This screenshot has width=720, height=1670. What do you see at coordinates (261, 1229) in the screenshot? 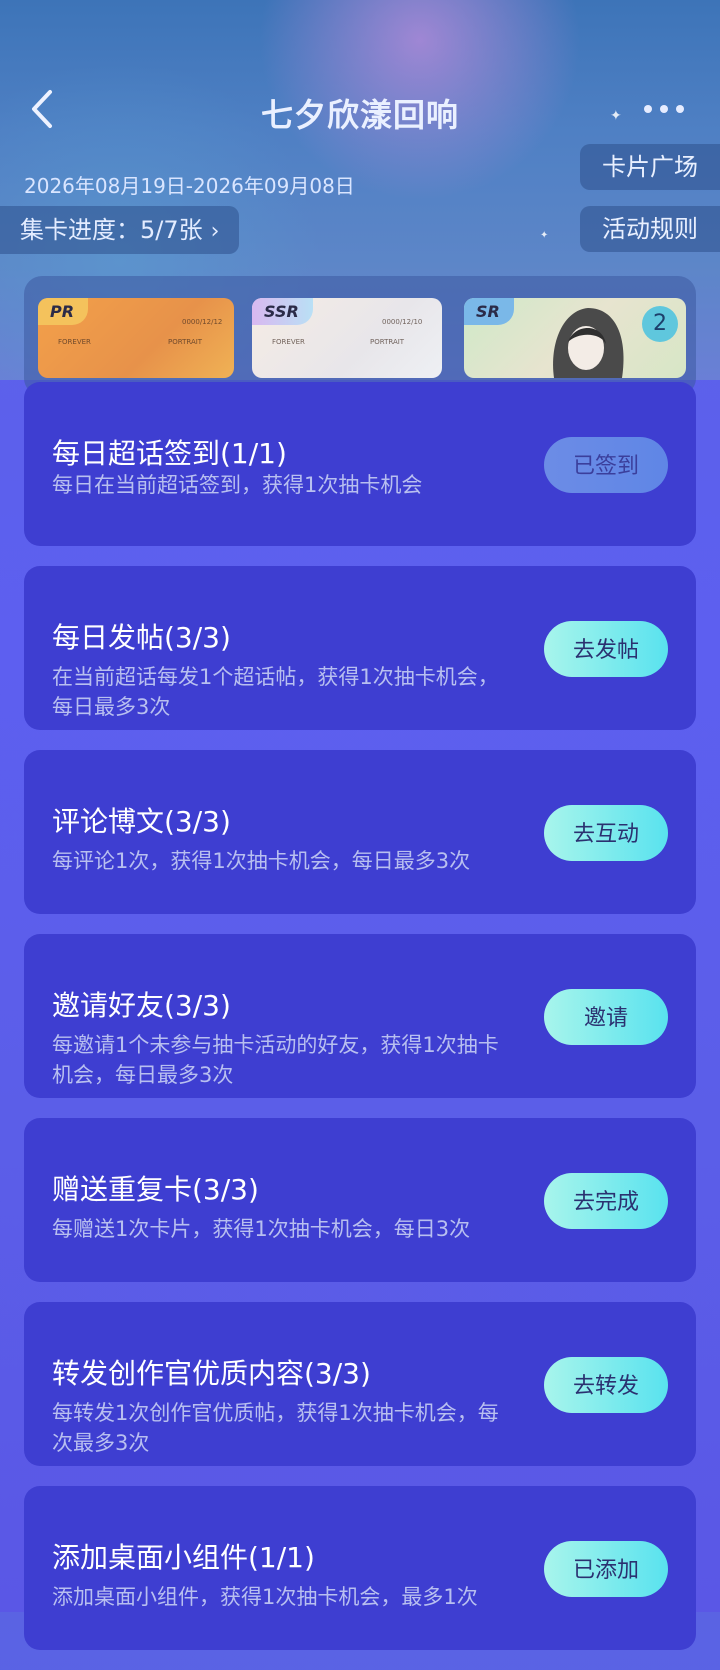
I see `task-description: 每赠送1次卡片，获得1次抽卡机会，每日3次` at bounding box center [261, 1229].